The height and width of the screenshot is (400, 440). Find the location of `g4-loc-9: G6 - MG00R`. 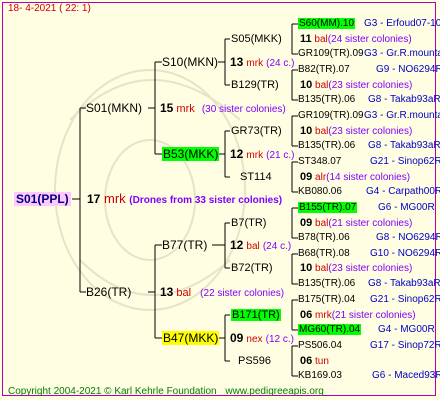

g4-loc-9: G6 - MG00R is located at coordinates (406, 207).